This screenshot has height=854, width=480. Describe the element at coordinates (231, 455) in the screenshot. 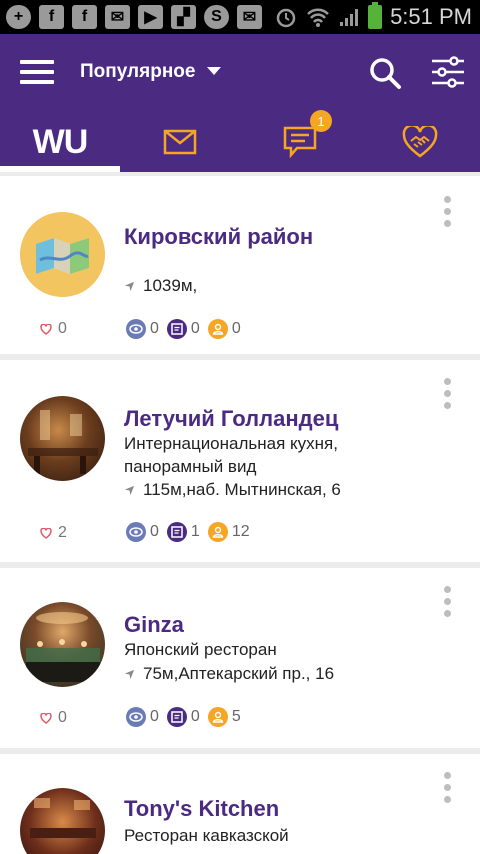

I see `place-description: Интернациональная кухня, панорамный вид` at that location.